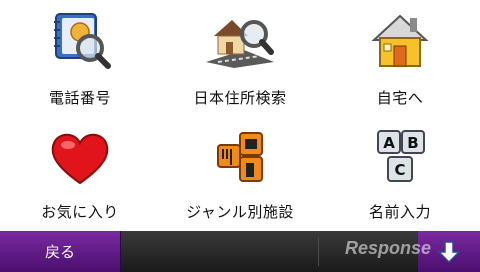 The height and width of the screenshot is (272, 480). I want to click on bar-divider, so click(318, 251).